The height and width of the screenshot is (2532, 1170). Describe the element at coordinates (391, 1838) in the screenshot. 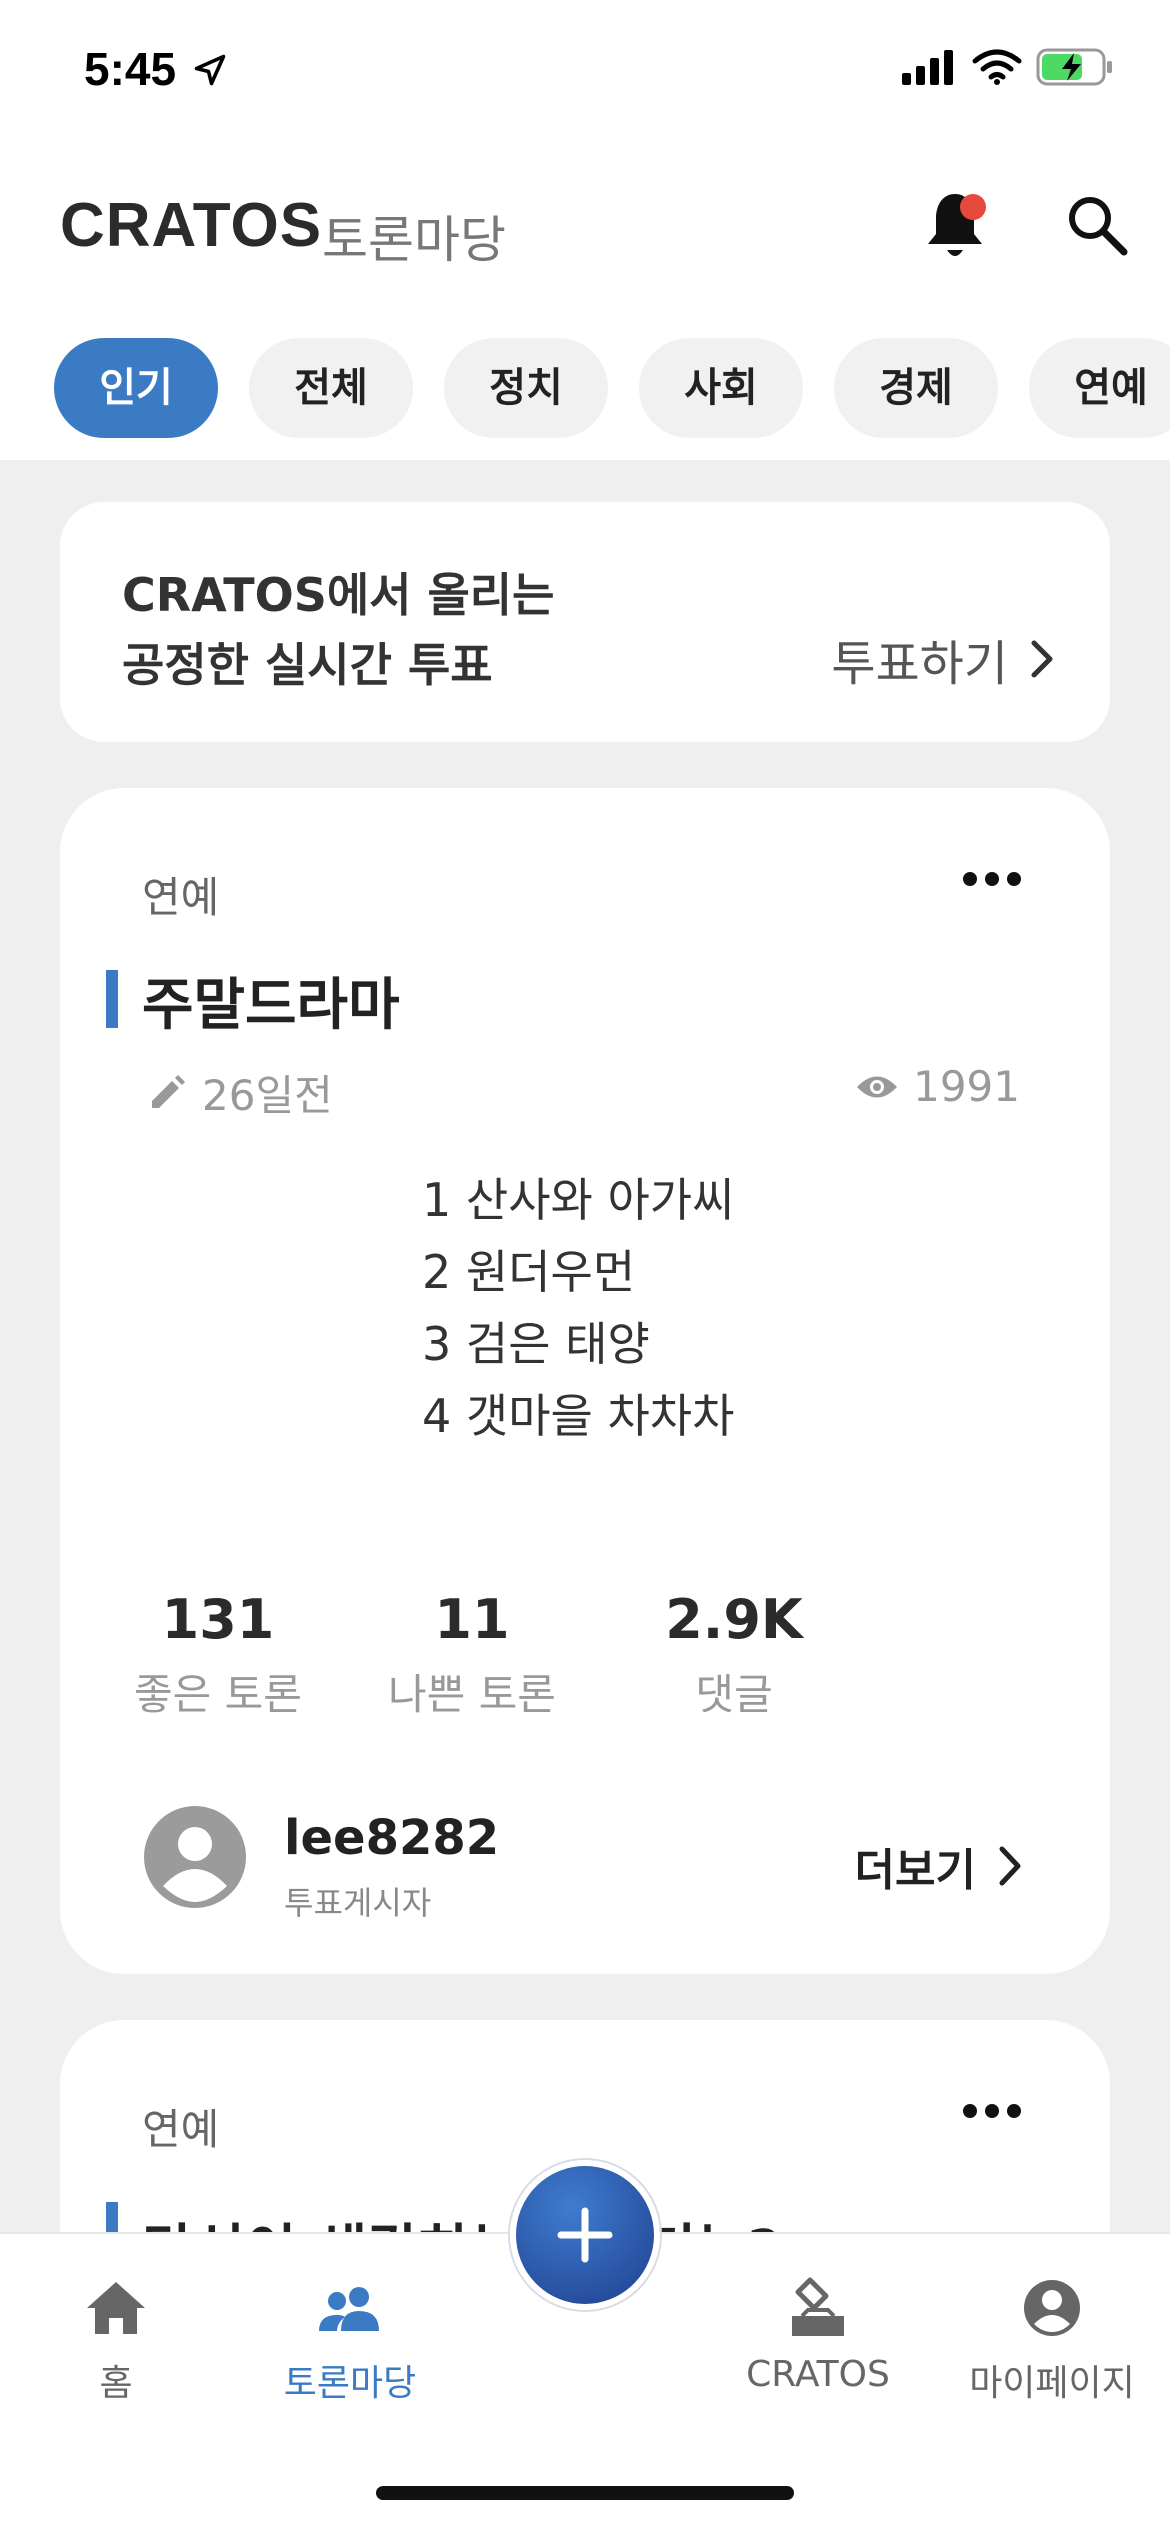

I see `author-name: lee8282` at that location.